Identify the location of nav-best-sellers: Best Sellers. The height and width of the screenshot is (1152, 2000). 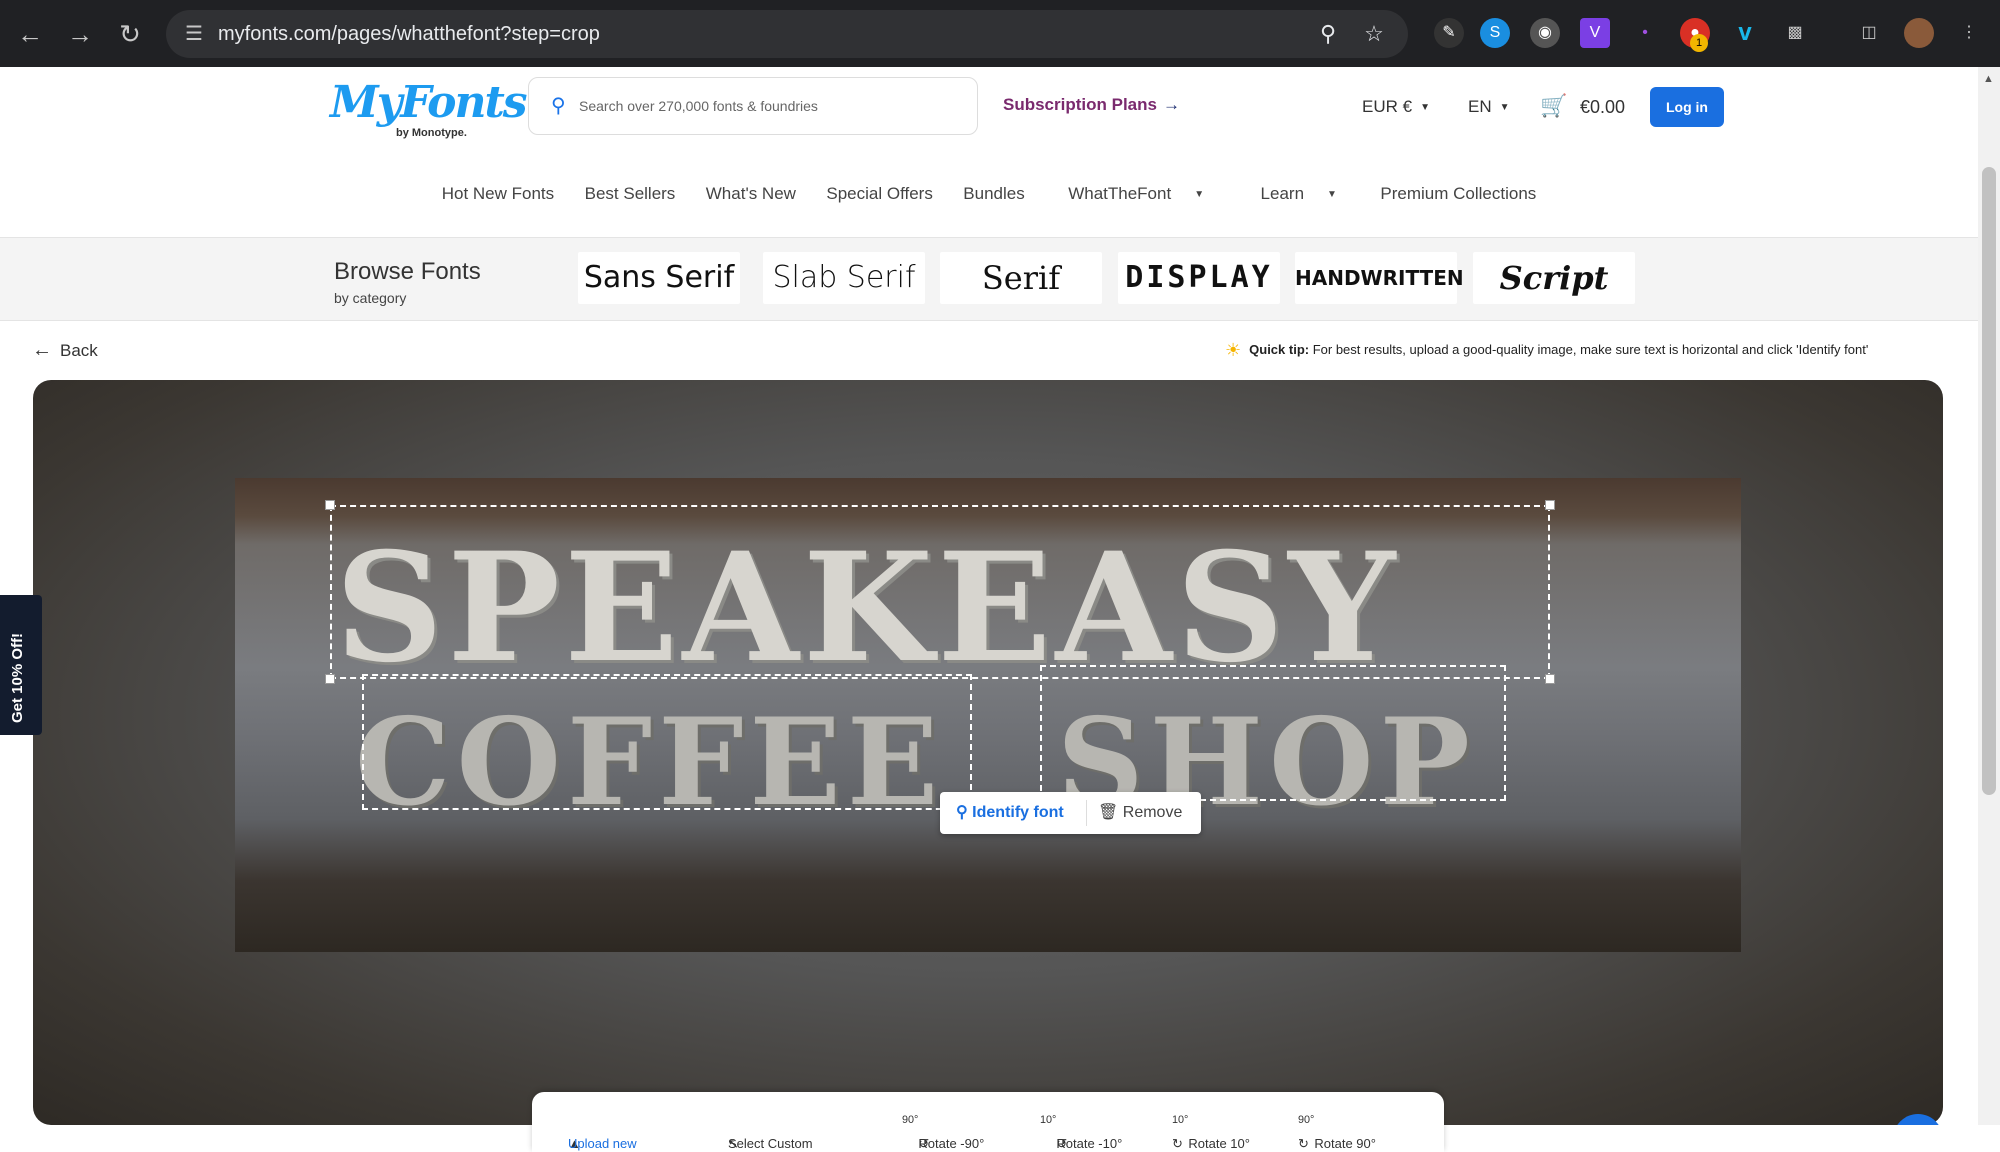
(630, 194).